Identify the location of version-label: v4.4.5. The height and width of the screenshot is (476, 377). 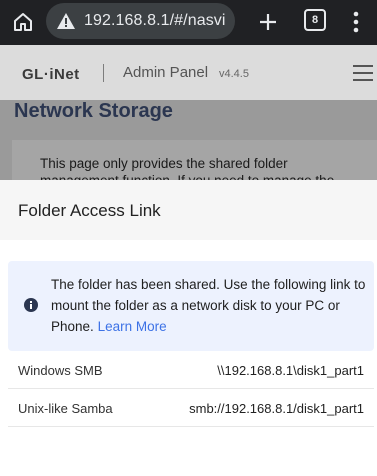
(234, 74).